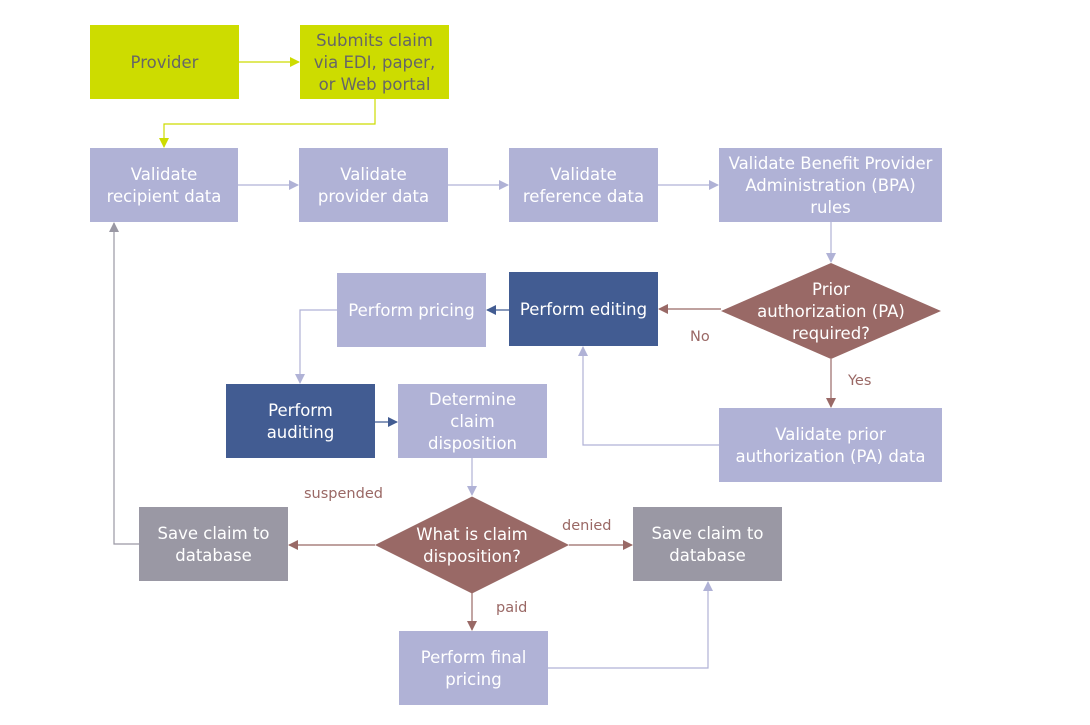 The image size is (1090, 725). I want to click on node-label-line: Provider, so click(165, 62).